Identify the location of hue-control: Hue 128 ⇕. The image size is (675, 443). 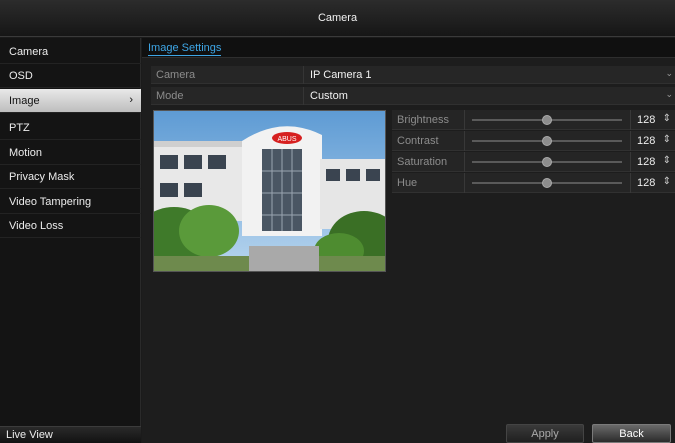
(533, 183).